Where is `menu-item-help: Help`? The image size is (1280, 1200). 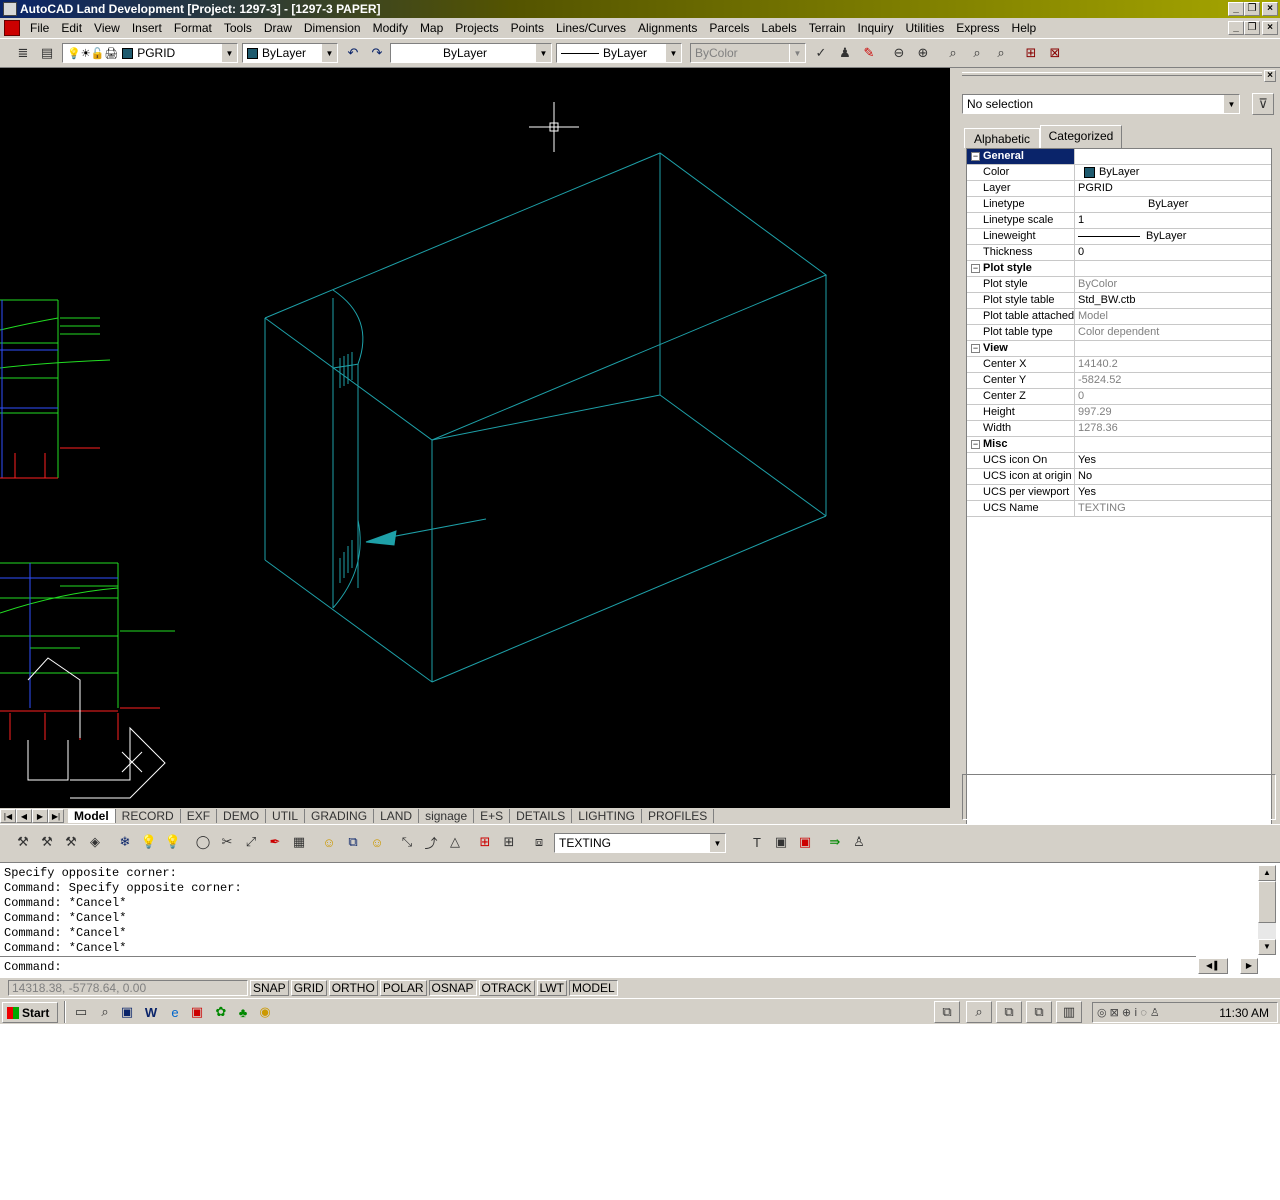
menu-item-help: Help is located at coordinates (1024, 28).